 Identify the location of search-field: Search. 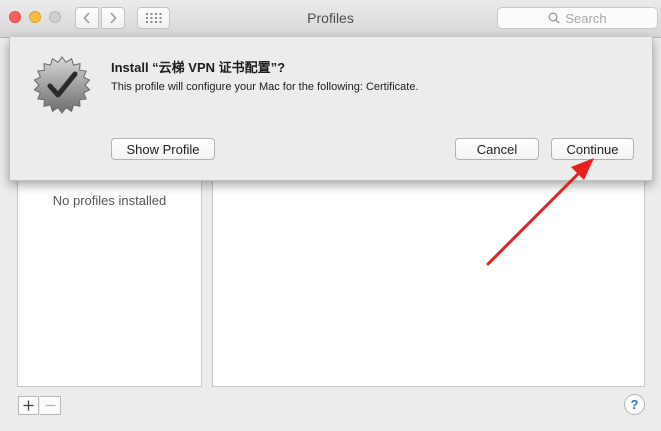
(577, 18).